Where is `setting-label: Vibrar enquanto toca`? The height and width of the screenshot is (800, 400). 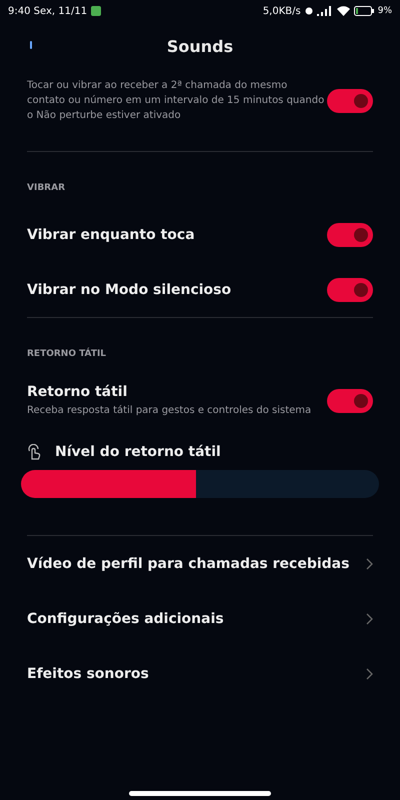
setting-label: Vibrar enquanto toca is located at coordinates (111, 234).